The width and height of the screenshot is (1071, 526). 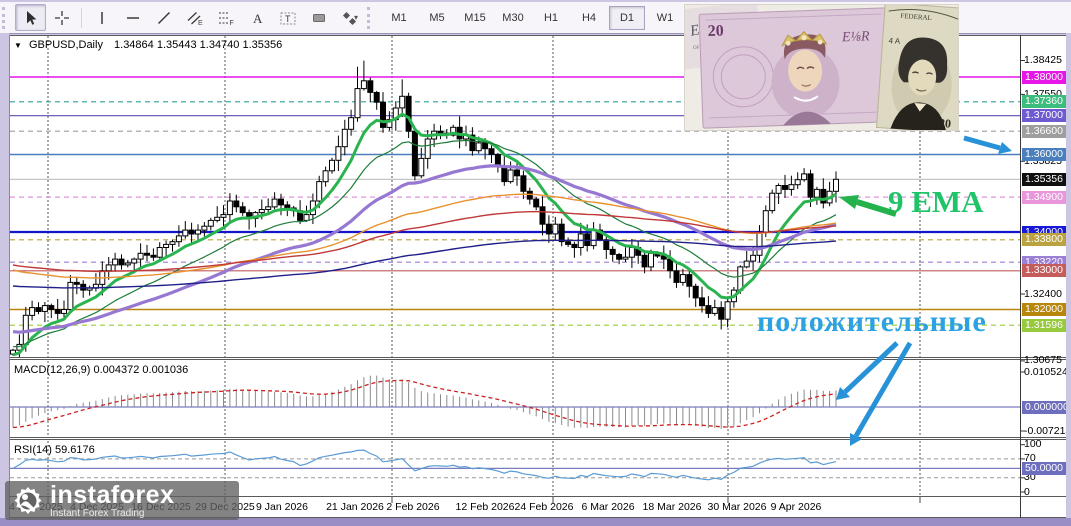 I want to click on drawing-toolbar: E F A T ▾, so click(x=190, y=17).